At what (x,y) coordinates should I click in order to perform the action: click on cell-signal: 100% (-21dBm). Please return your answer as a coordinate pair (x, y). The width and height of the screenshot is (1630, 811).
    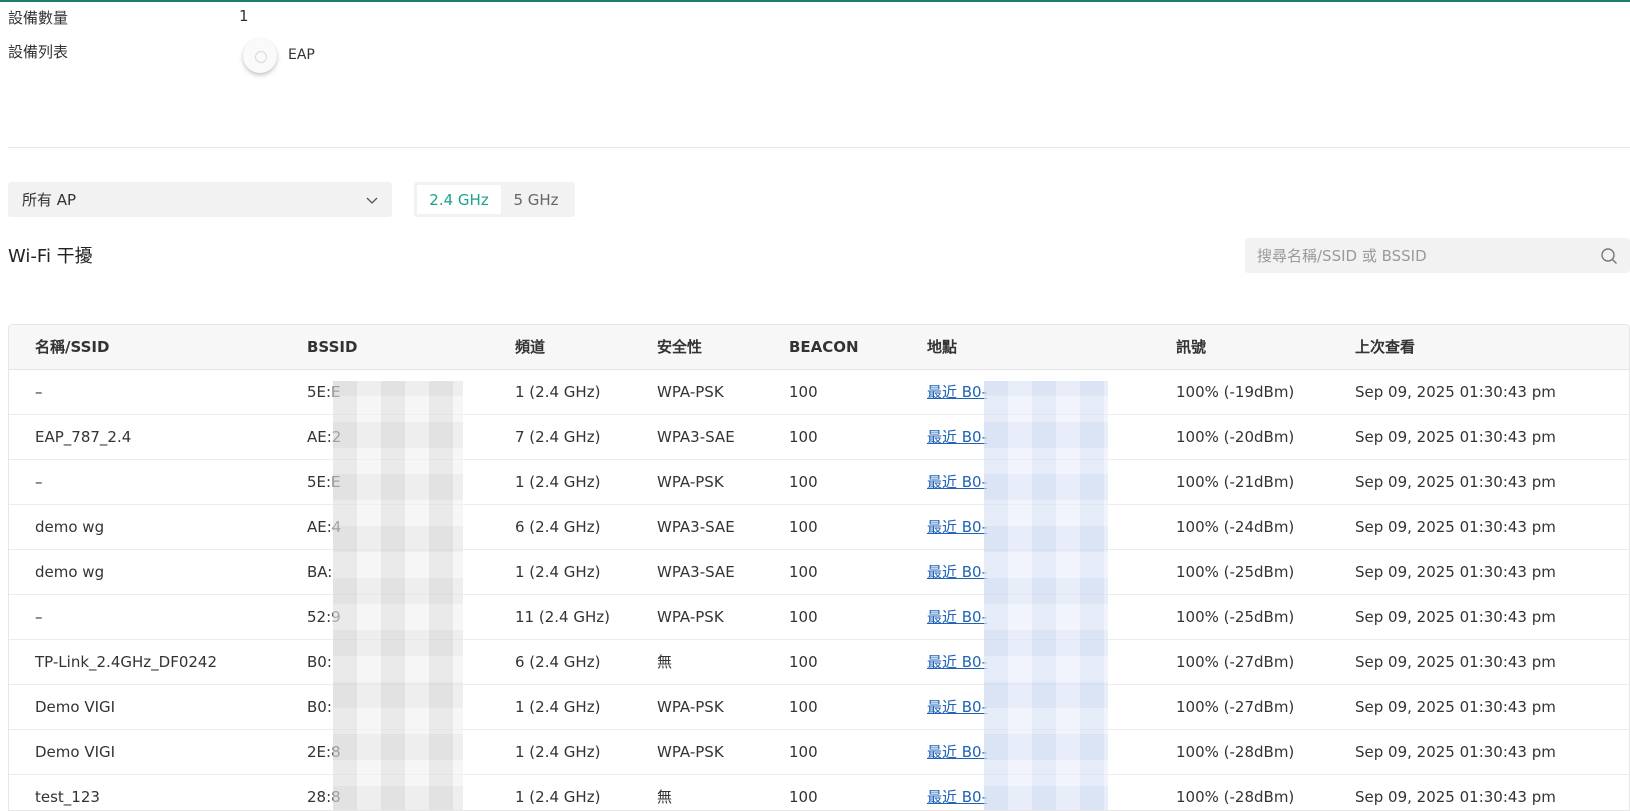
    Looking at the image, I should click on (1235, 482).